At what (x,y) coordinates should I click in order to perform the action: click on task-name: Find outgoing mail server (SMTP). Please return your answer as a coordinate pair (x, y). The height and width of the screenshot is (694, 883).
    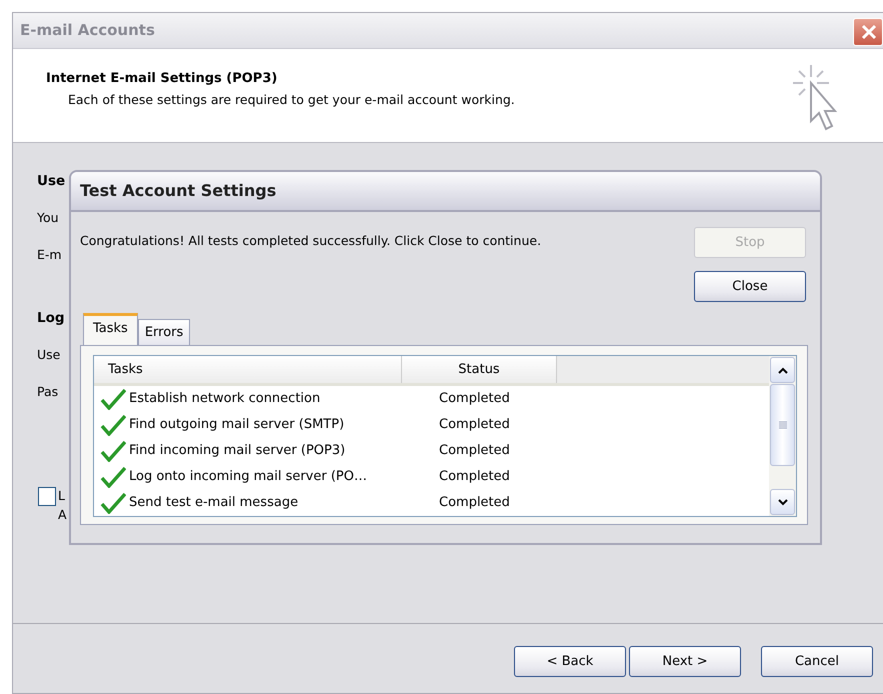
    Looking at the image, I should click on (236, 425).